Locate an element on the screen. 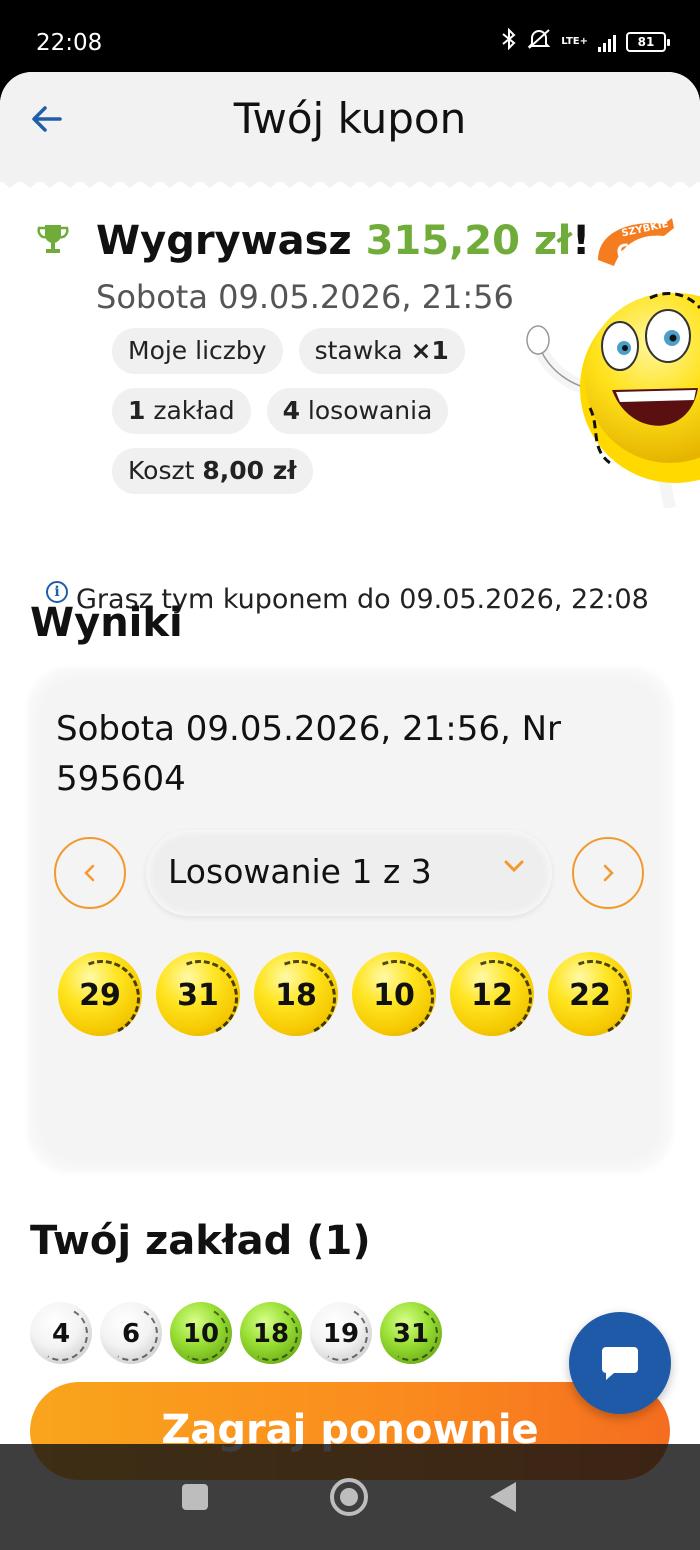  muted-bell-icon is located at coordinates (539, 41).